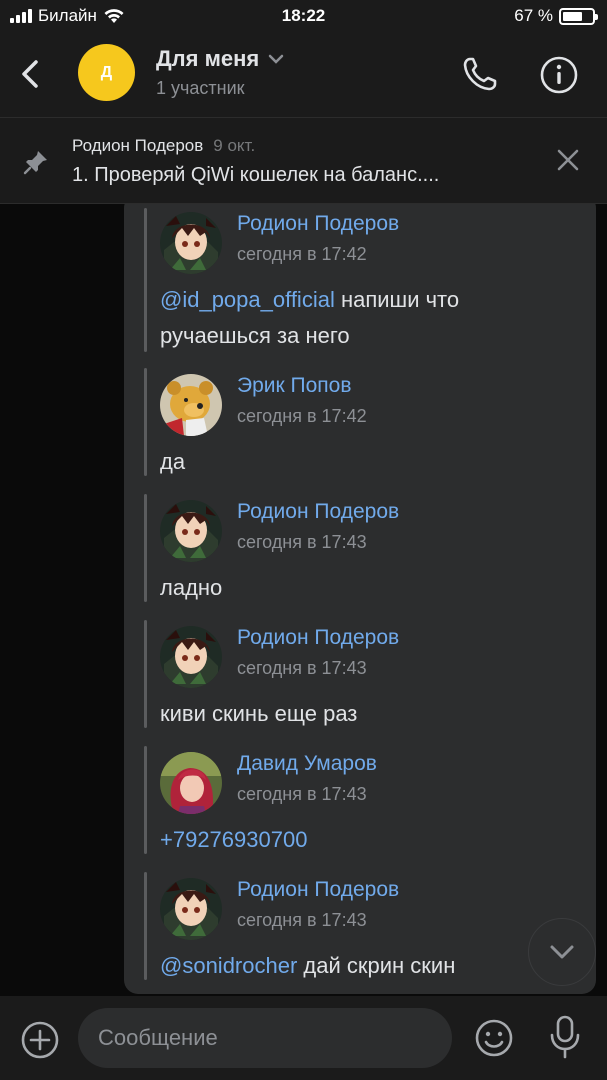 This screenshot has height=1080, width=607. I want to click on info-icon, so click(559, 75).